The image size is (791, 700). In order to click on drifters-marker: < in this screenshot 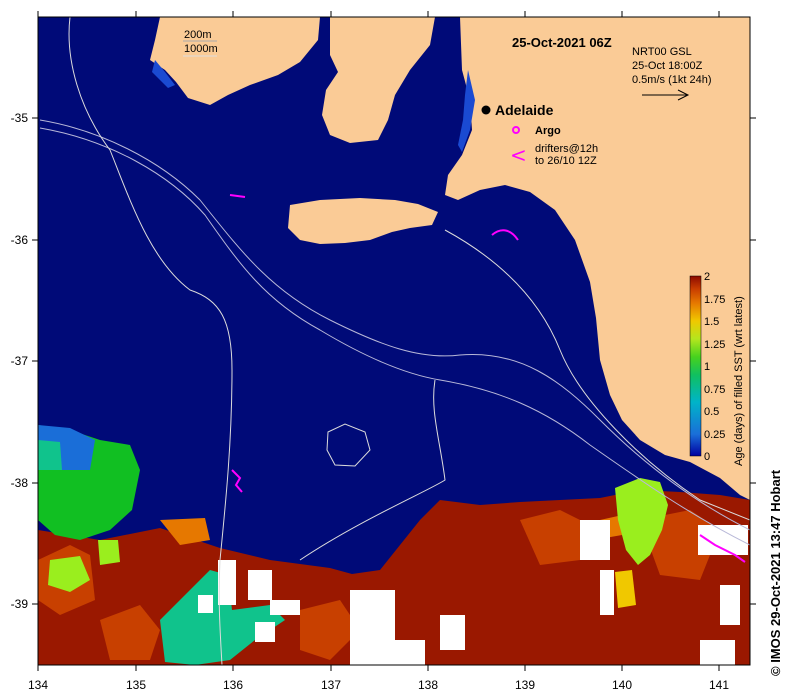, I will do `click(518, 155)`.